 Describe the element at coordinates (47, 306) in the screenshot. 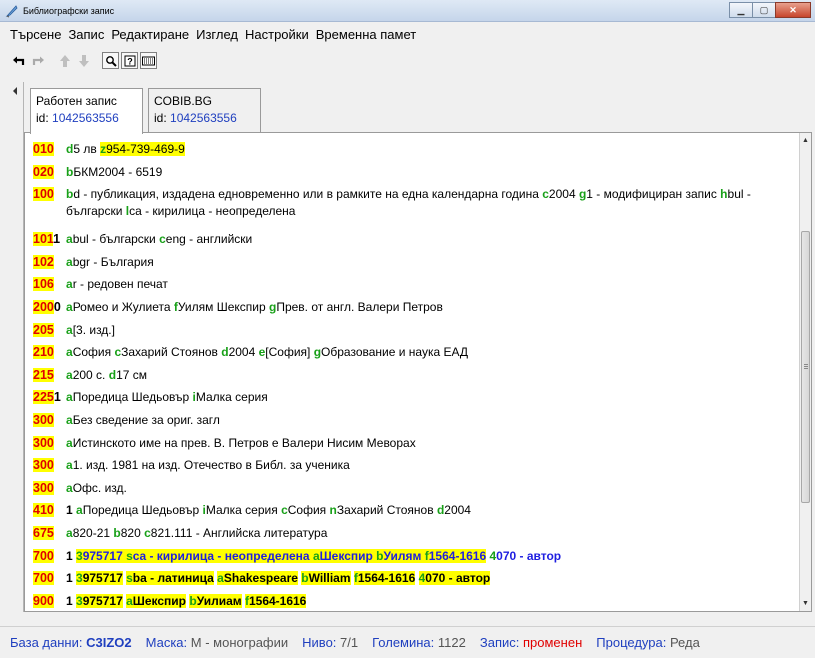

I see `field-tag: 2000` at that location.